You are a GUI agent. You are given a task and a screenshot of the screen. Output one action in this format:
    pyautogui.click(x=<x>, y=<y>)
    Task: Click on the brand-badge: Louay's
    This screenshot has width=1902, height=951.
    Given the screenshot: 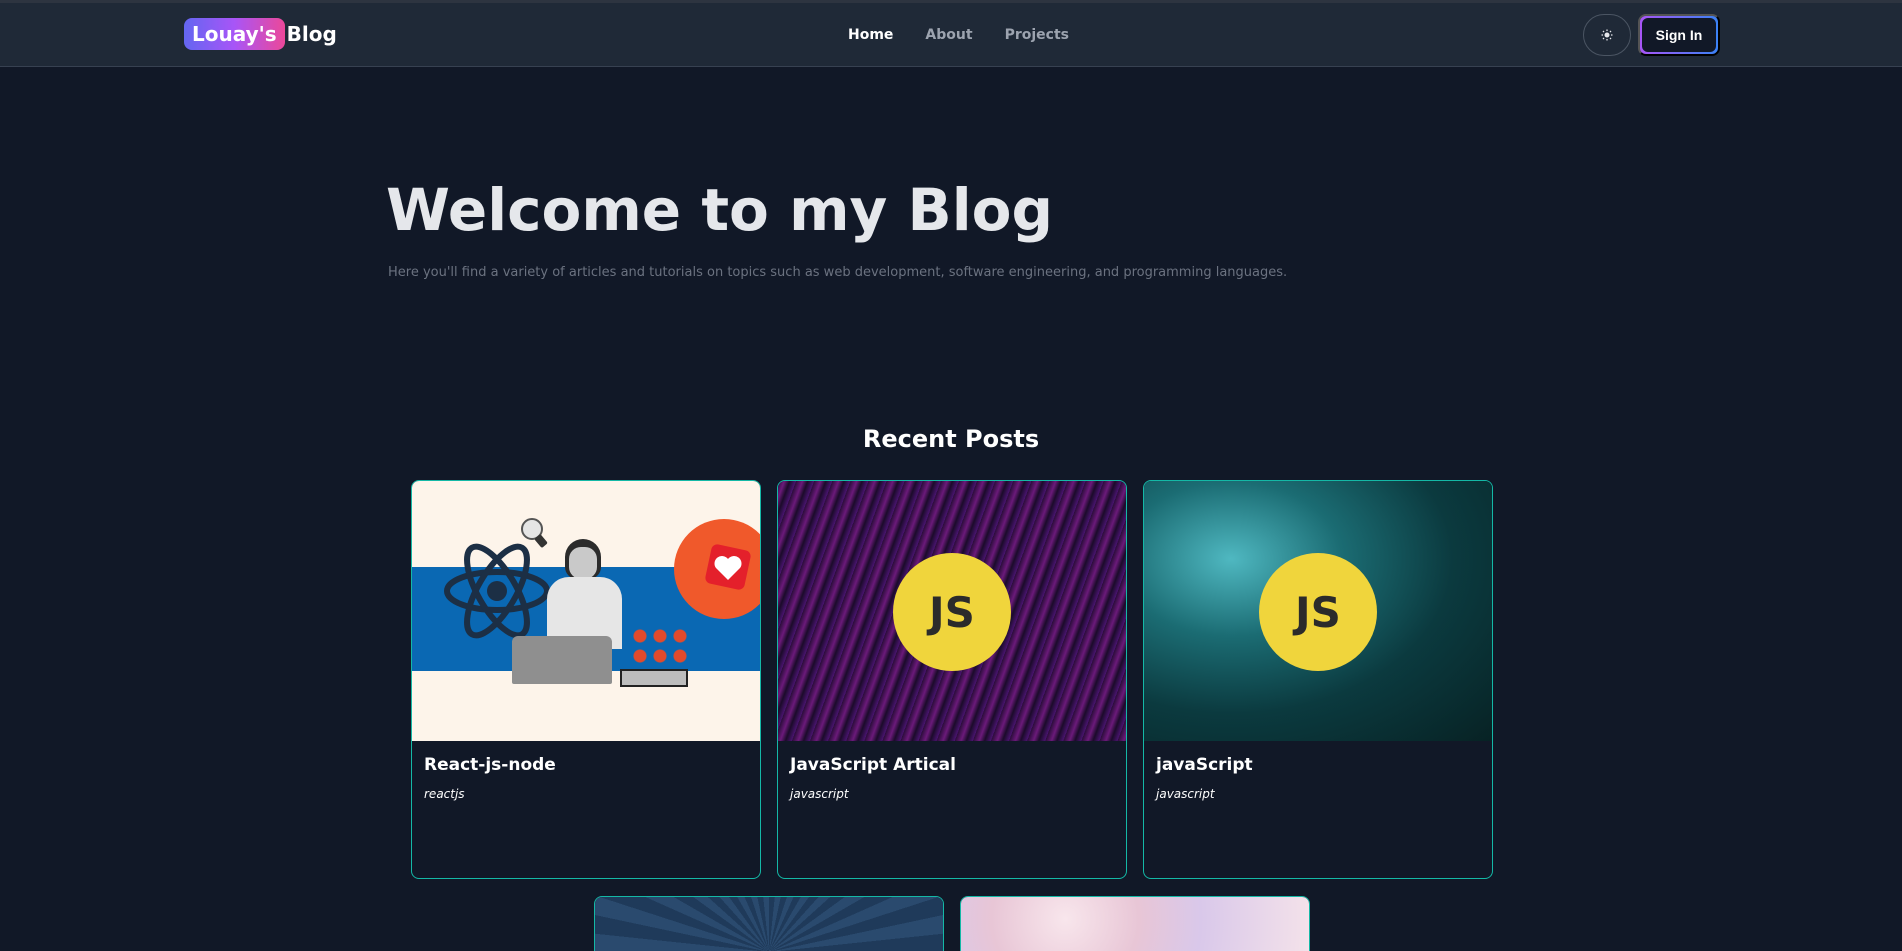 What is the action you would take?
    pyautogui.click(x=234, y=34)
    